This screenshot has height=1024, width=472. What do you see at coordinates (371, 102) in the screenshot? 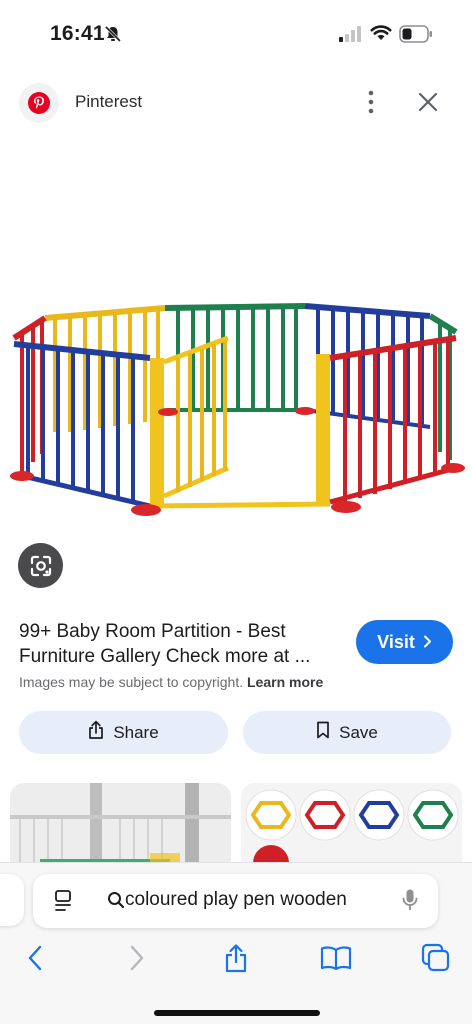
I see `more-vertical-icon` at bounding box center [371, 102].